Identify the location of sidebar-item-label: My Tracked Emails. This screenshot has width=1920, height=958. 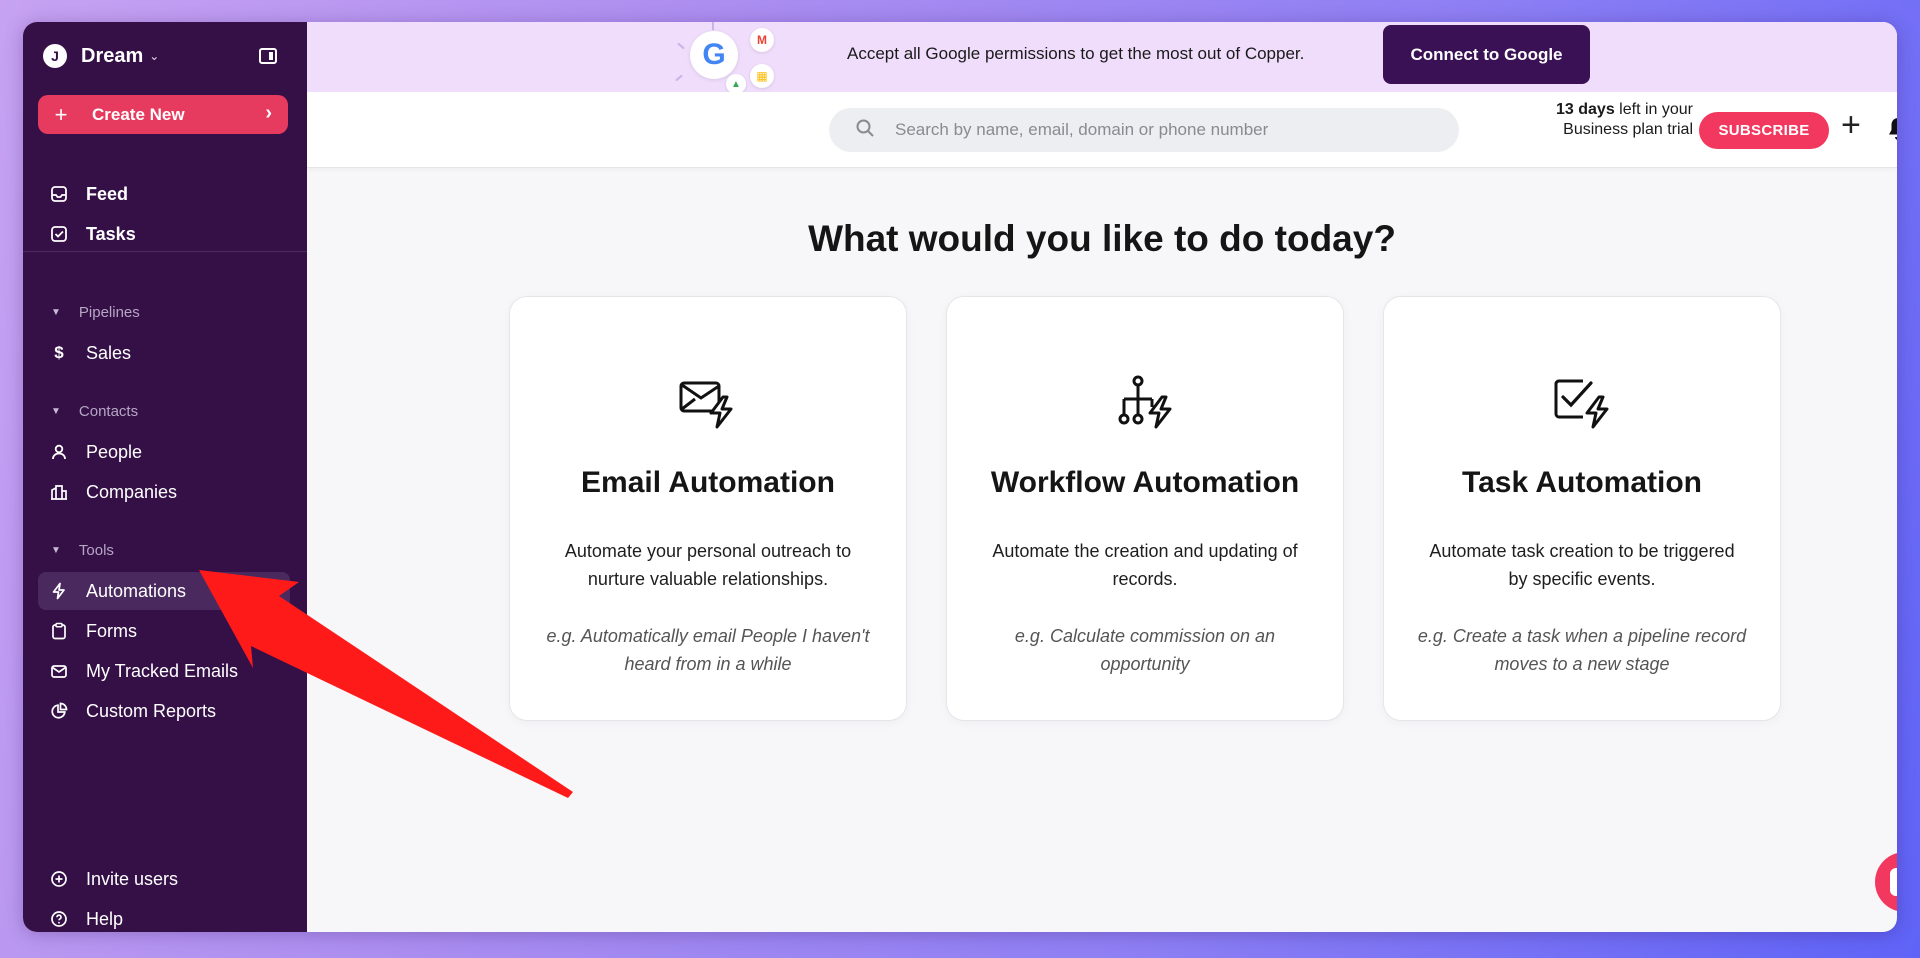
(162, 670).